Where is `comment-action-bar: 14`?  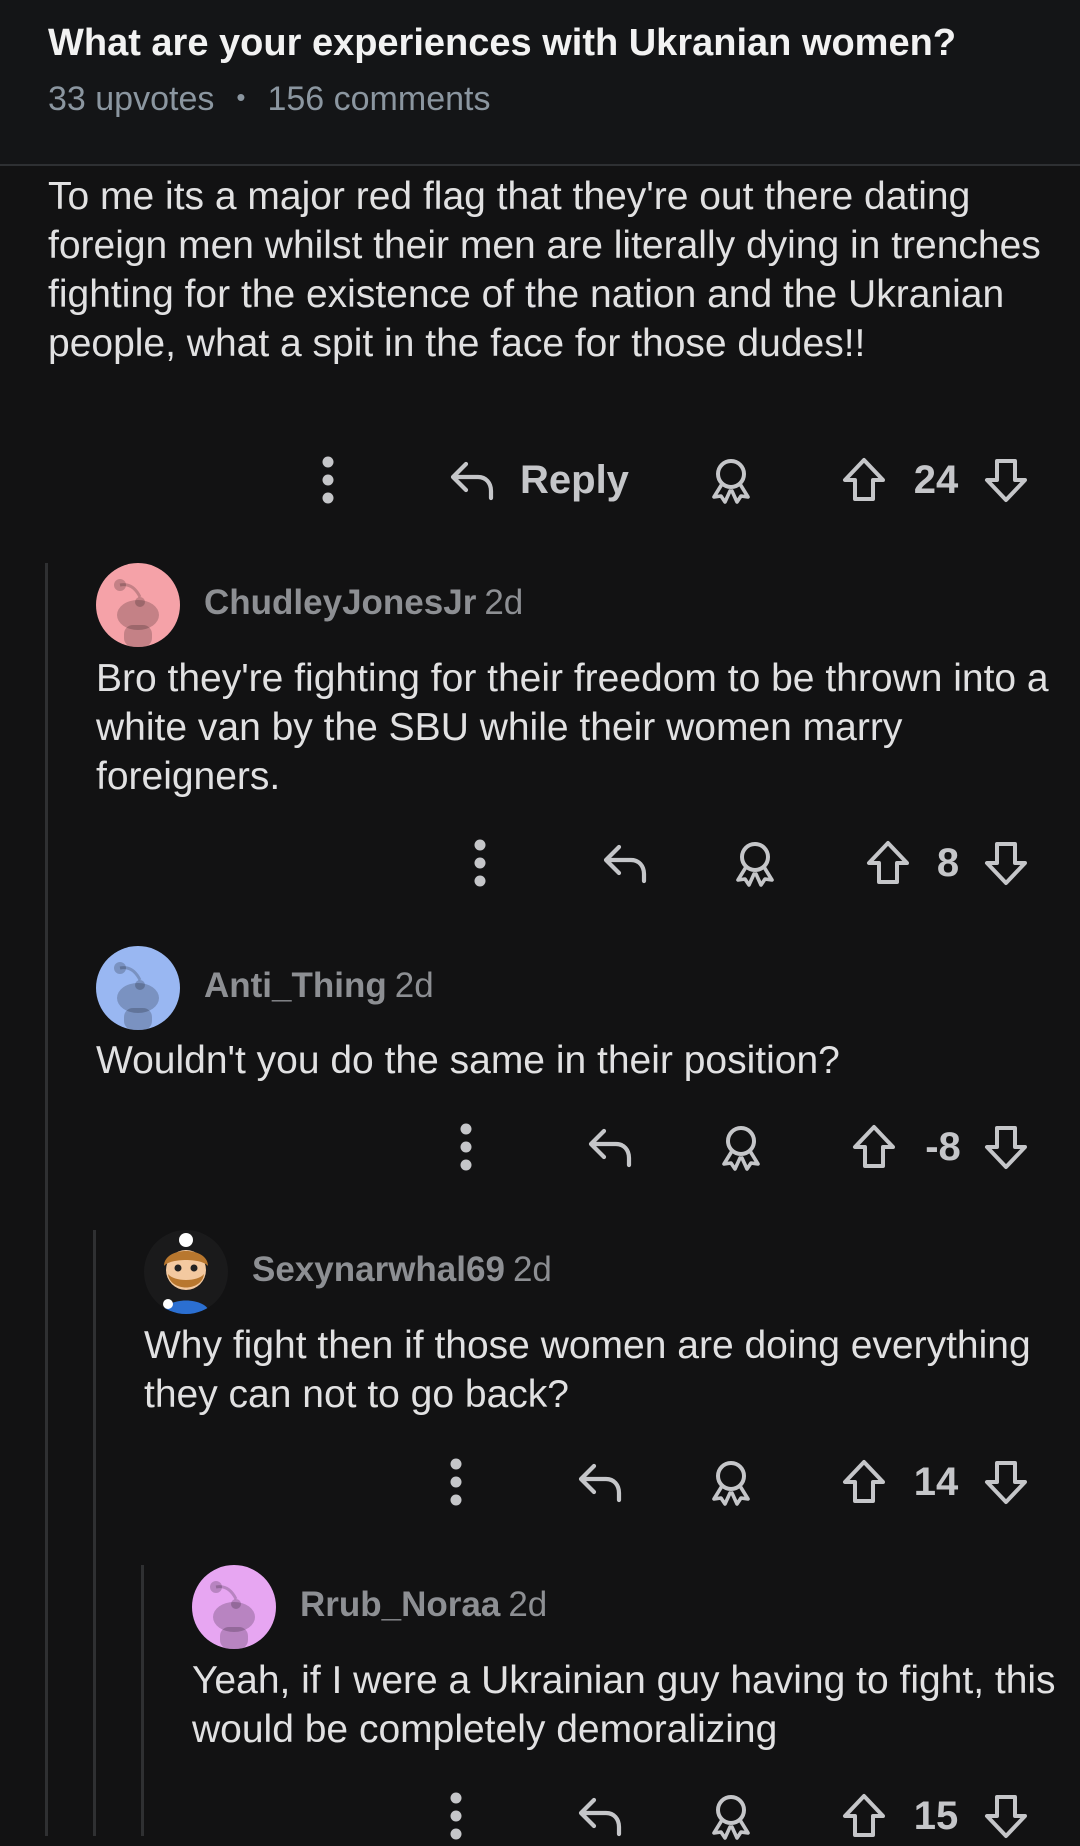
comment-action-bar: 14 is located at coordinates (540, 1482).